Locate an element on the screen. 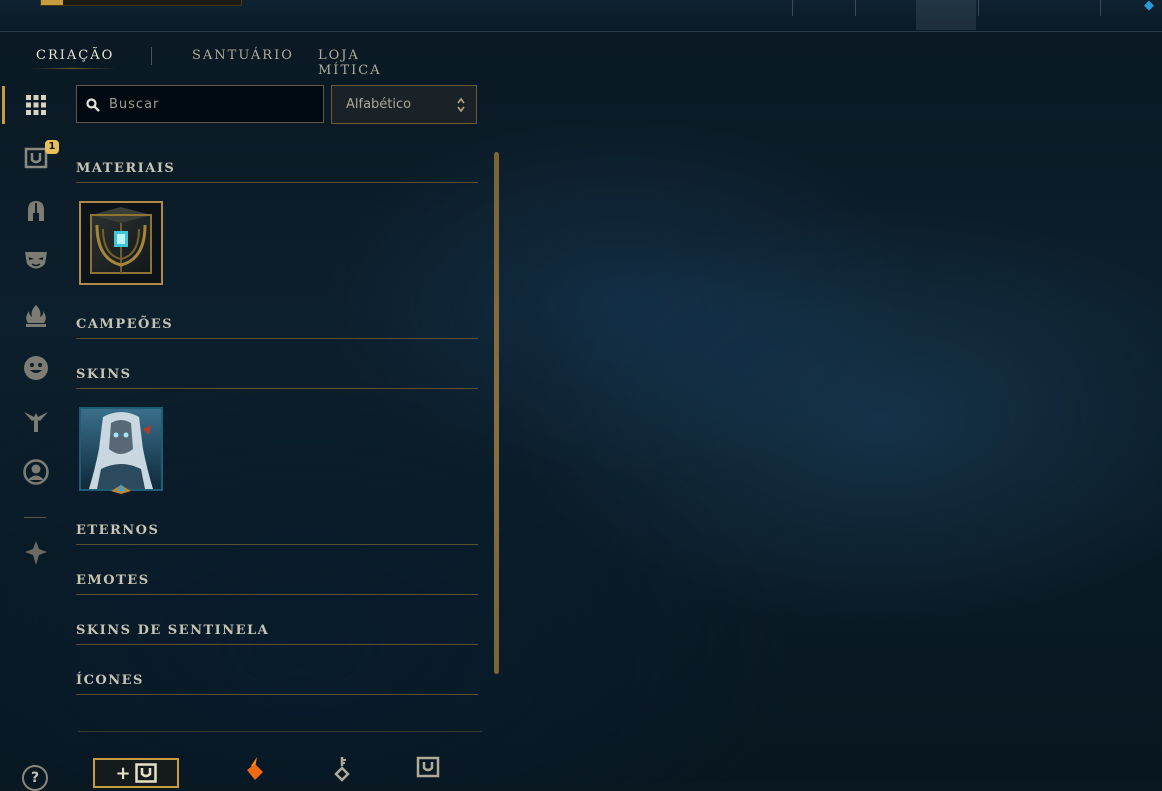 Image resolution: width=1162 pixels, height=791 pixels. chests-count-button is located at coordinates (428, 770).